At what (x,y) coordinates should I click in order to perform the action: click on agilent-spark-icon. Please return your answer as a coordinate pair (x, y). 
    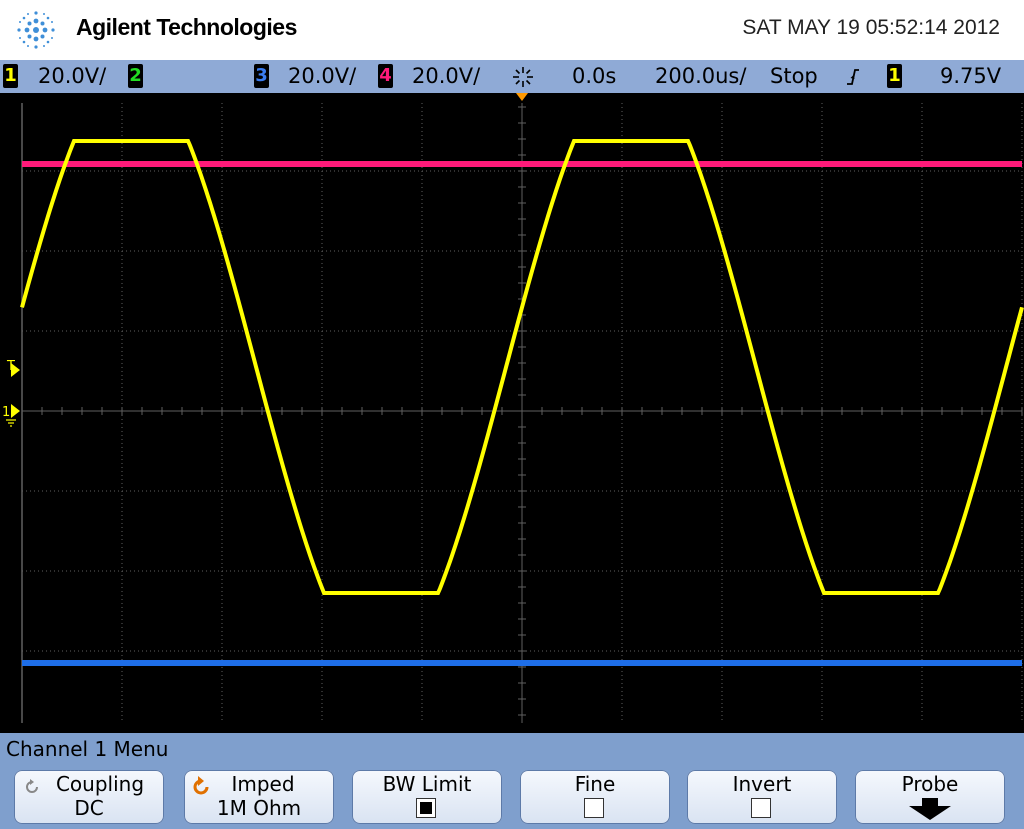
    Looking at the image, I should click on (36, 30).